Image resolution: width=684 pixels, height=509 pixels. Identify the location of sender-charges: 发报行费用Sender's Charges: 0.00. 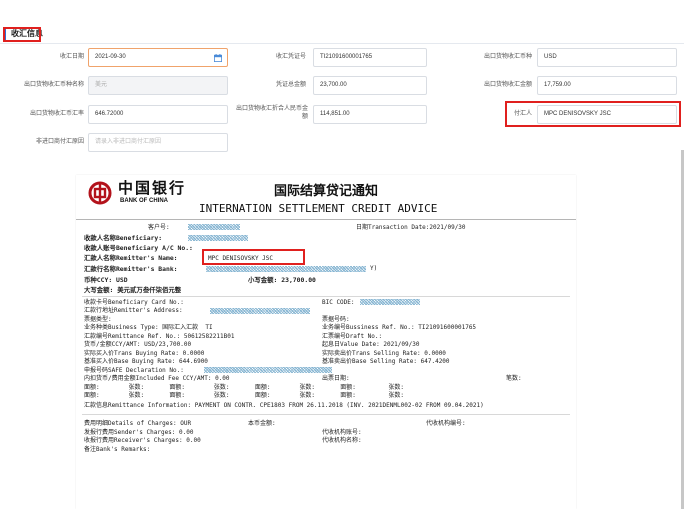
(139, 432).